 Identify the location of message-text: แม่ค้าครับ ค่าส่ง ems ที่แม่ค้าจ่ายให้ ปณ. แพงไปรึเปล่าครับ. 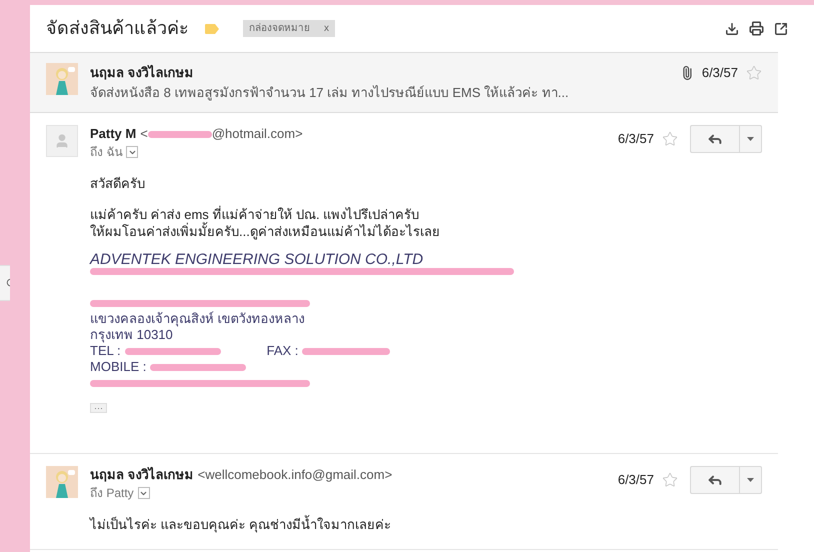
(255, 214).